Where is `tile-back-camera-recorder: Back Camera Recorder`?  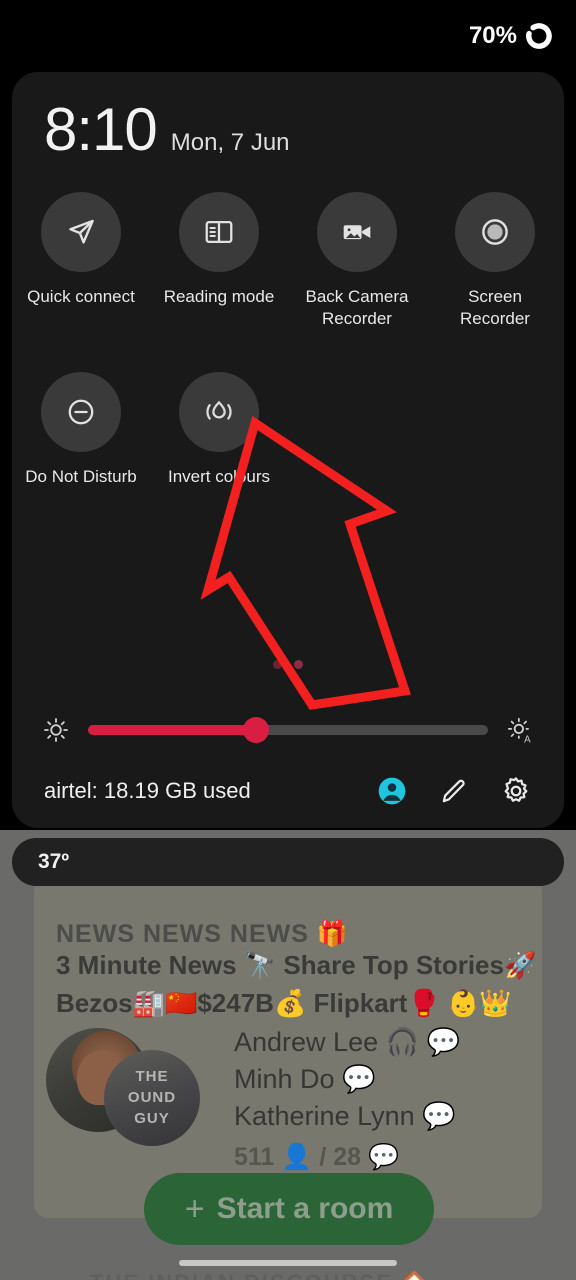
tile-back-camera-recorder: Back Camera Recorder is located at coordinates (357, 259).